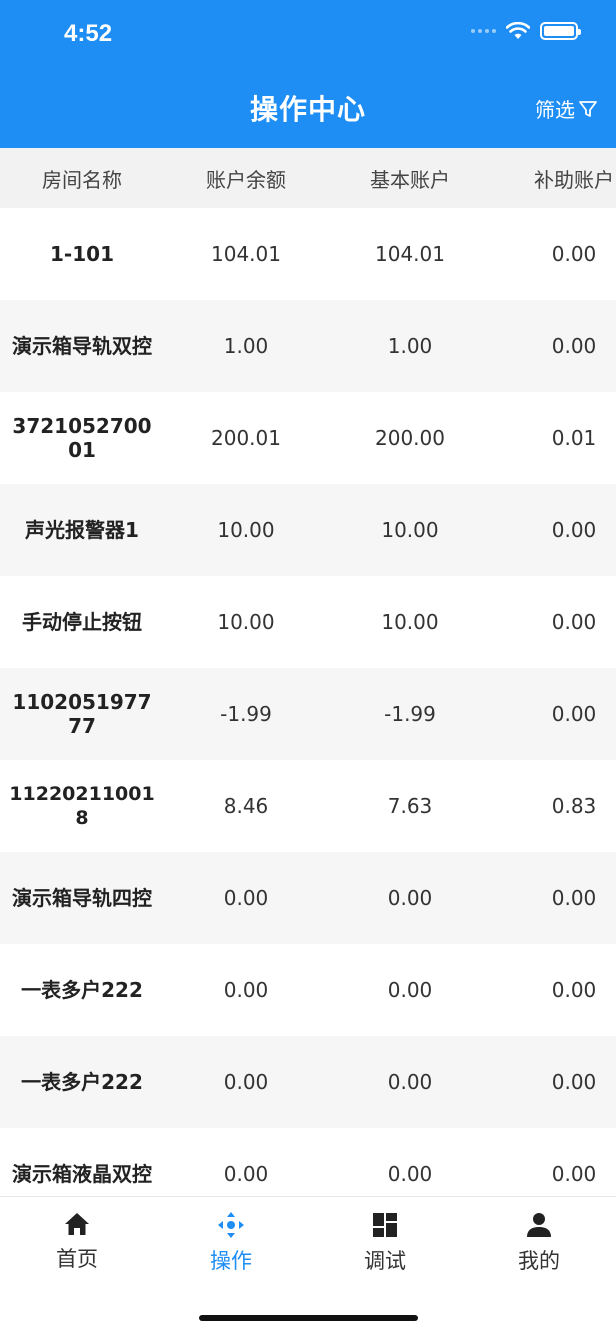 The width and height of the screenshot is (616, 1333). What do you see at coordinates (560, 31) in the screenshot?
I see `battery-icon` at bounding box center [560, 31].